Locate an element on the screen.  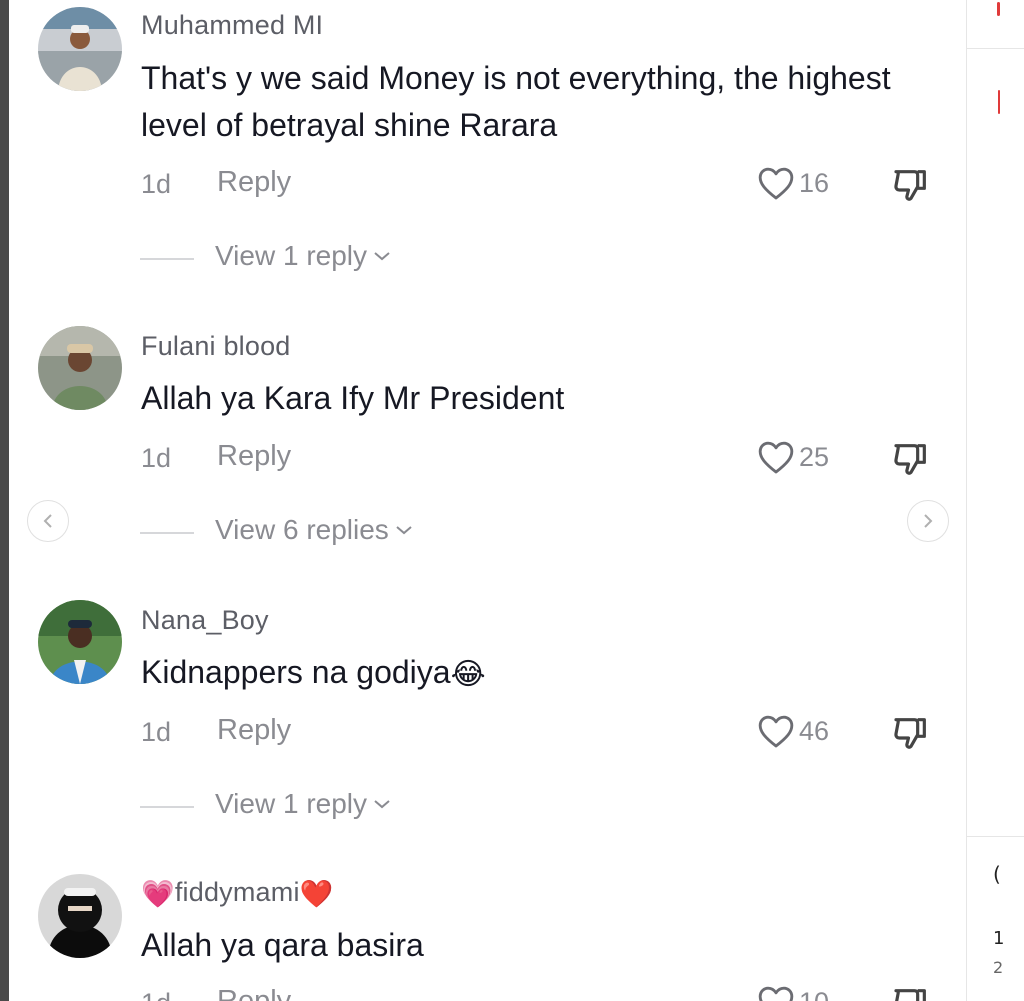
chevron-left-icon is located at coordinates (47, 521).